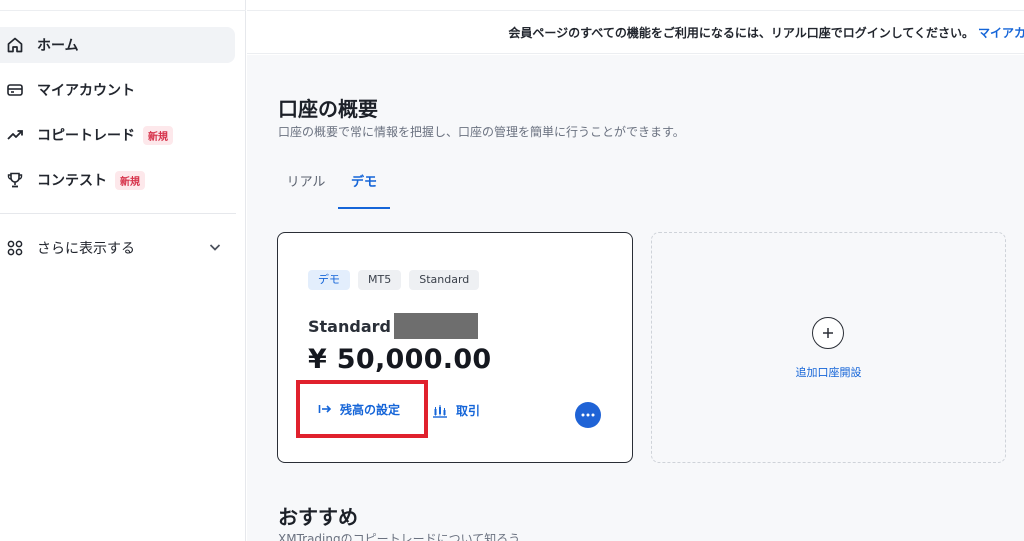 The image size is (1024, 541). What do you see at coordinates (72, 181) in the screenshot?
I see `sidebar-item-label: コンテスト` at bounding box center [72, 181].